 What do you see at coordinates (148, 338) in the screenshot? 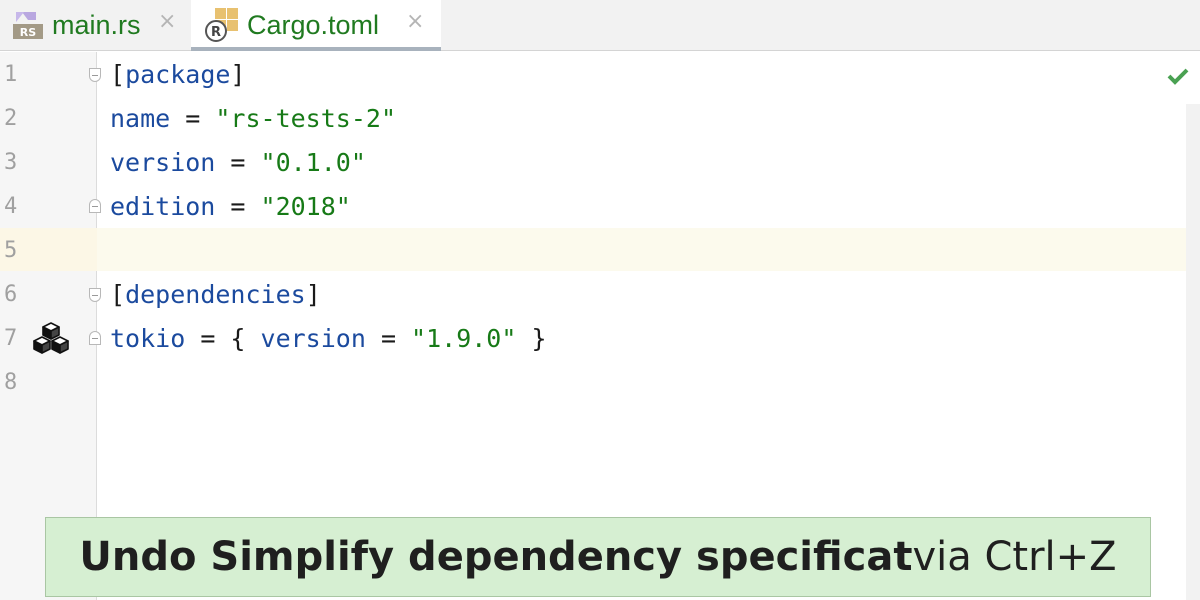
I see `toml-key: tokio` at bounding box center [148, 338].